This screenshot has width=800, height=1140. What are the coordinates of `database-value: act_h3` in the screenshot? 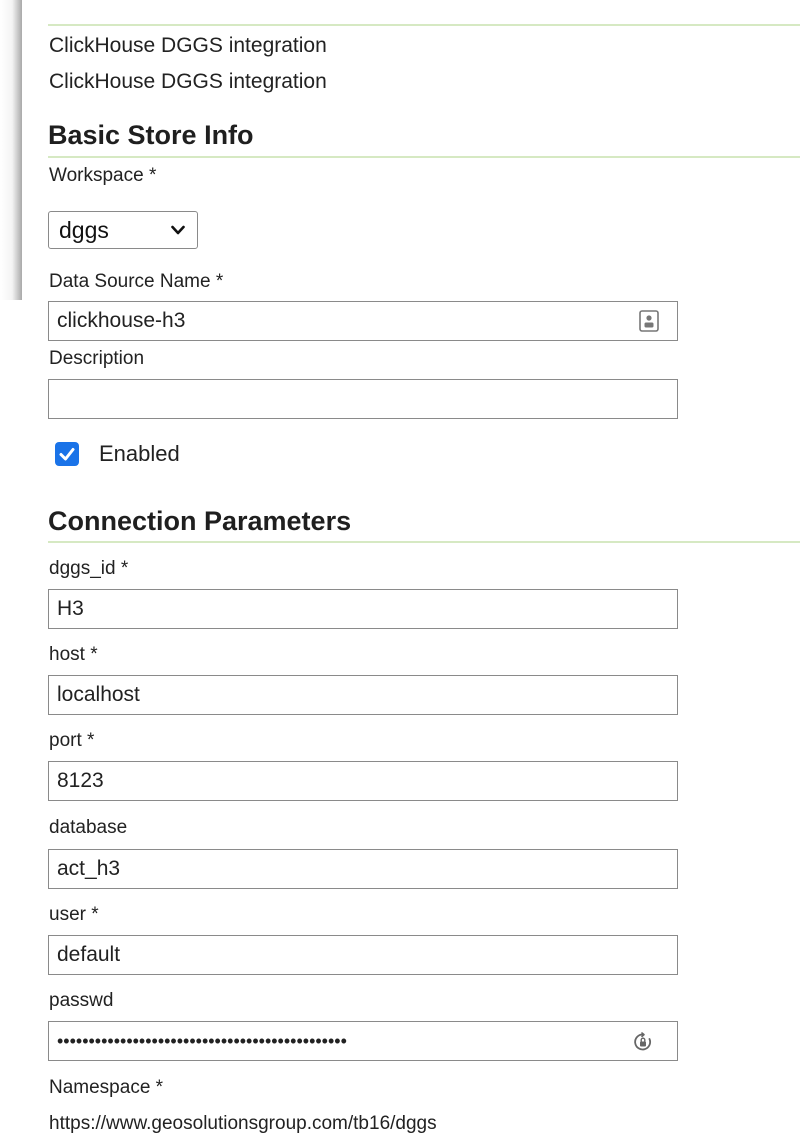 It's located at (89, 868).